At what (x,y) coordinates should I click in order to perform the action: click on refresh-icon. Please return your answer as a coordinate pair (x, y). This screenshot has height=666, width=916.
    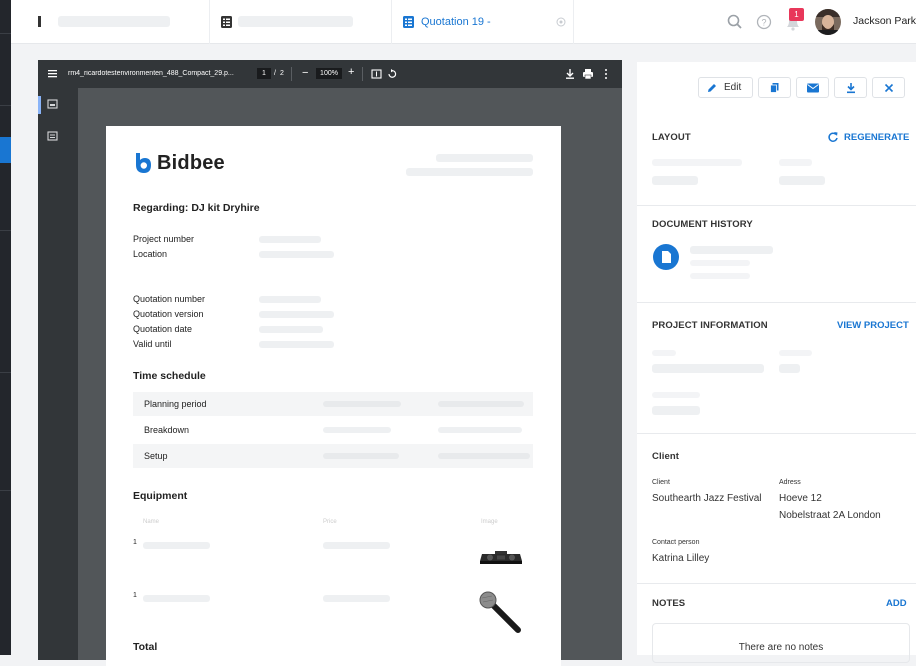
    Looking at the image, I should click on (833, 137).